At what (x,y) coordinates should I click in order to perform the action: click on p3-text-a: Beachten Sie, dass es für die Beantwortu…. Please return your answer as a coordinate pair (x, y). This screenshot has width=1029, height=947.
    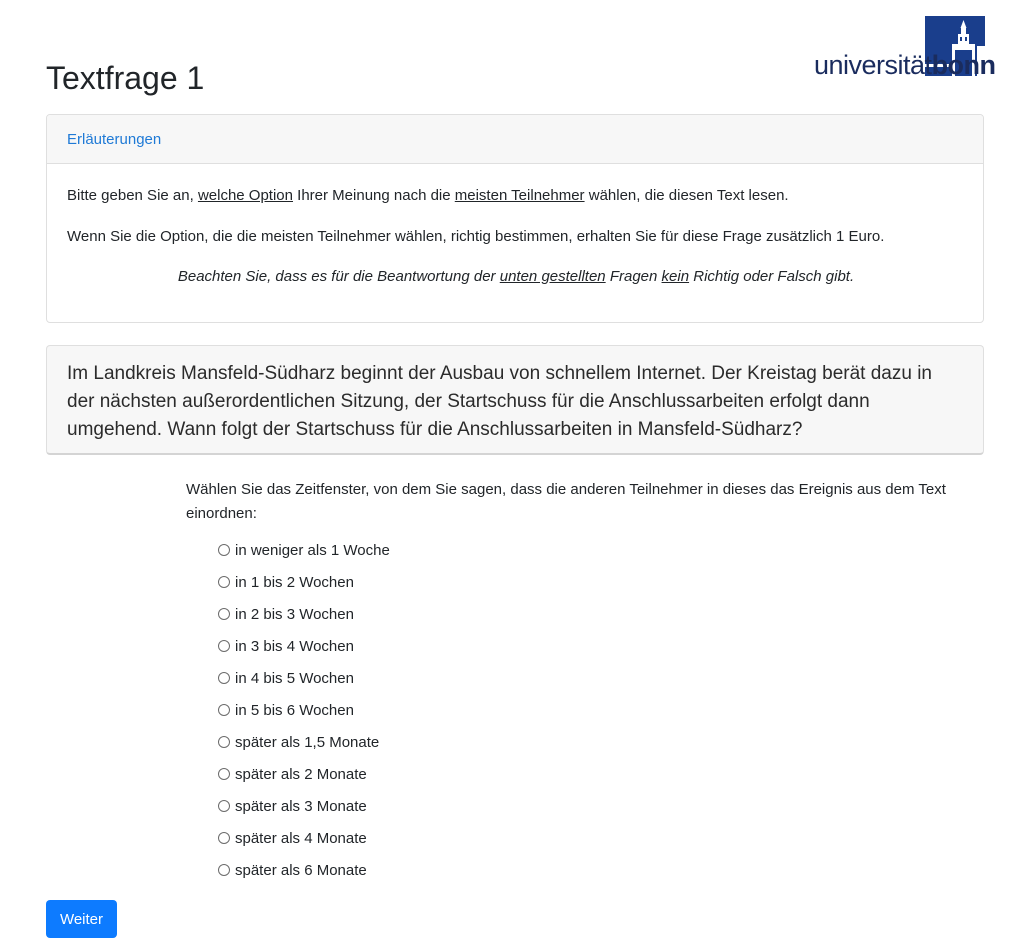
    Looking at the image, I should click on (338, 276).